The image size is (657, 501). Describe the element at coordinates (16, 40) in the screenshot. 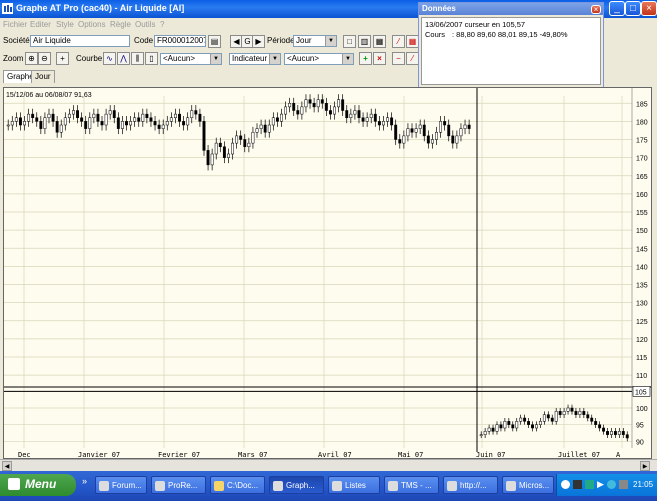

I see `societe-label: Société` at that location.